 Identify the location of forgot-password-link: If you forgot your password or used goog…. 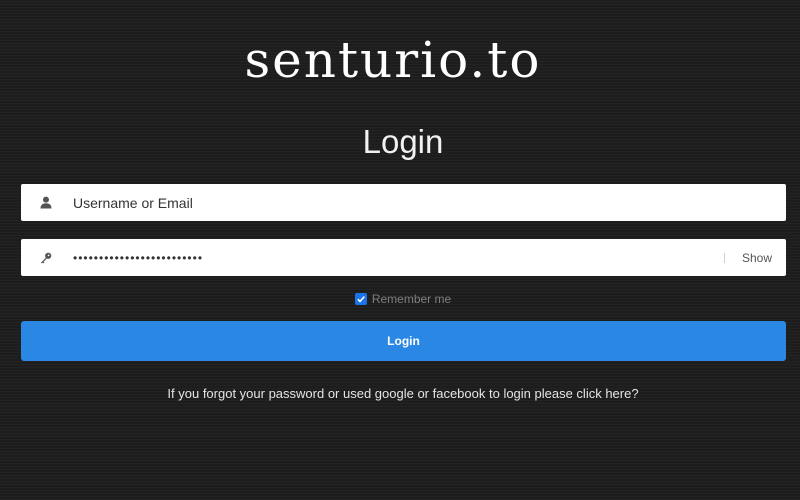
(400, 393).